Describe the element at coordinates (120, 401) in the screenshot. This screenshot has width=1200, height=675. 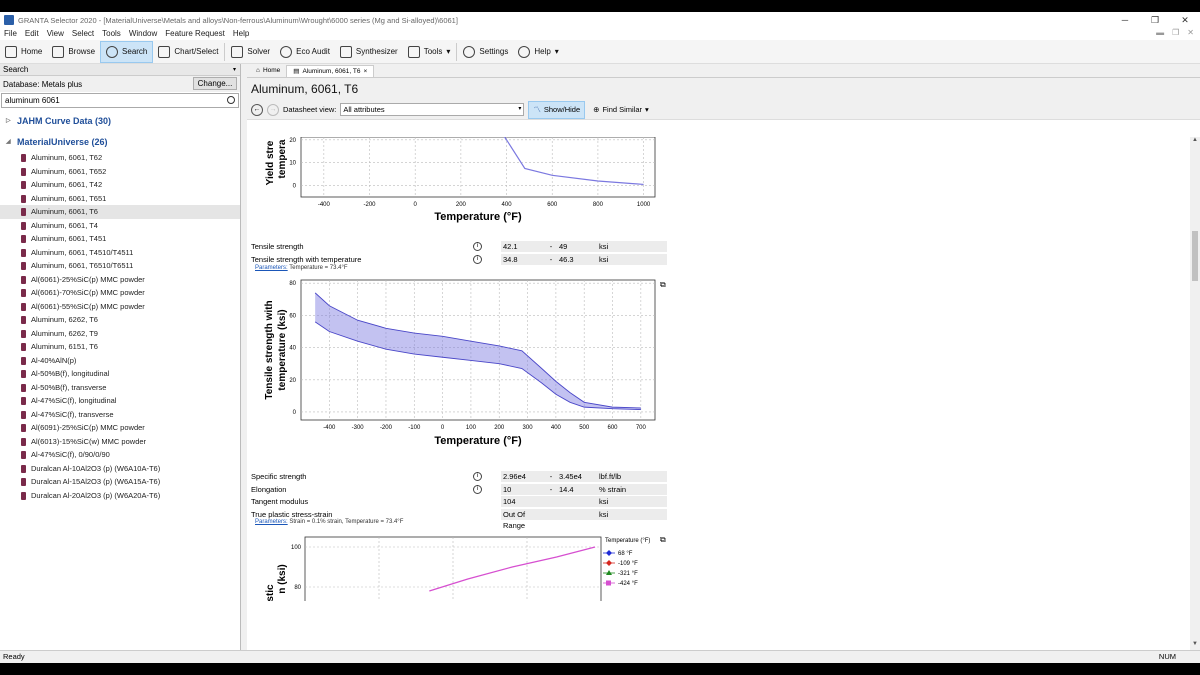
I see `result-item: Al-47%SiC(f), longitudinal` at that location.